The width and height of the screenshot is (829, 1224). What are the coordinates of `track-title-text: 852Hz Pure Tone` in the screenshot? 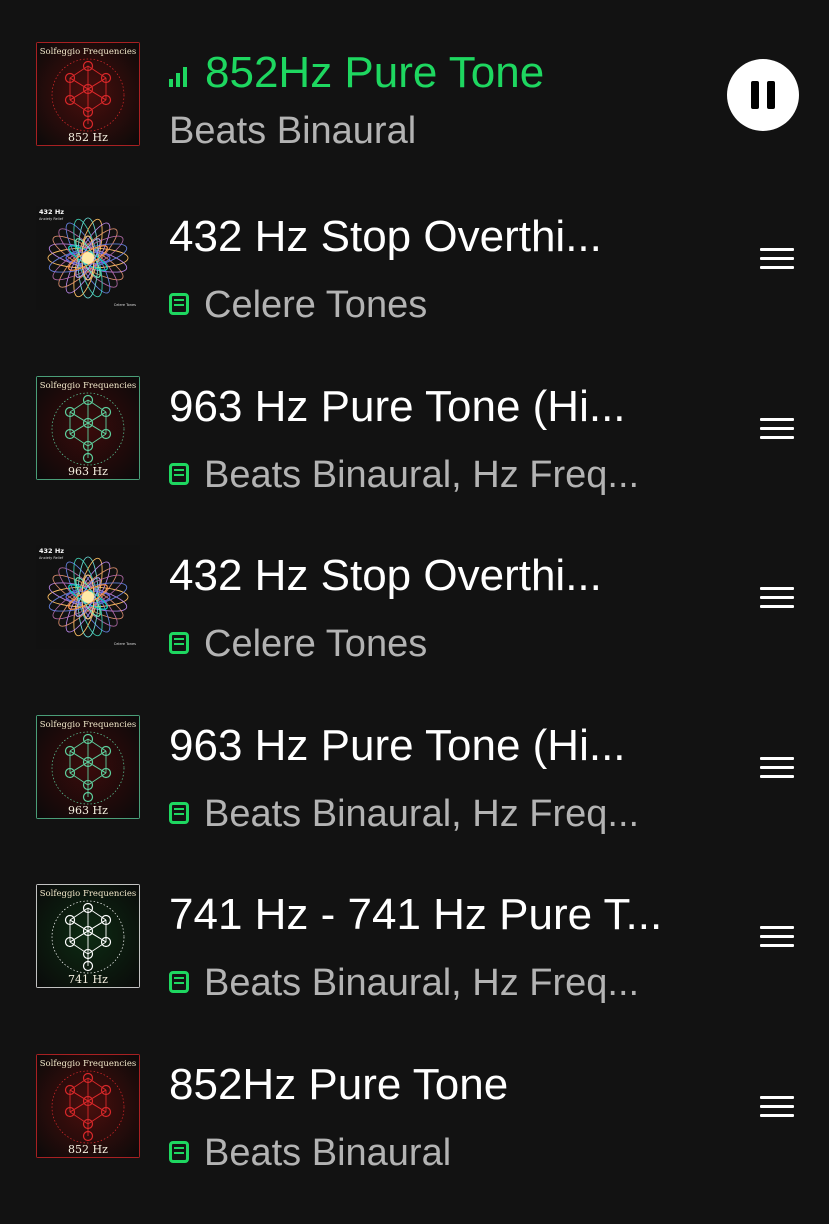 It's located at (375, 72).